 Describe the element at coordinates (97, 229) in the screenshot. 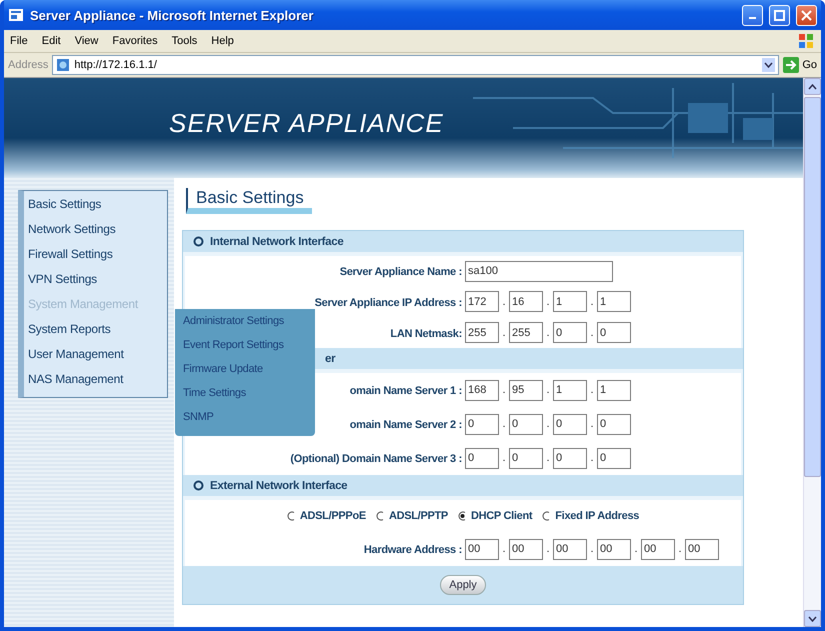

I see `sidebar-item: Network Settings` at that location.